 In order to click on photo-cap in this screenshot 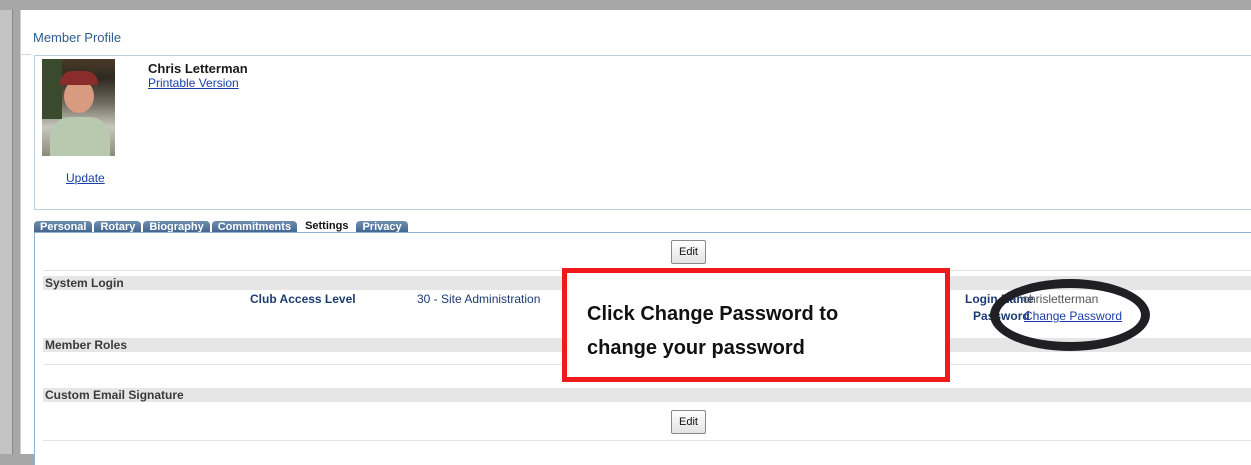, I will do `click(79, 78)`.